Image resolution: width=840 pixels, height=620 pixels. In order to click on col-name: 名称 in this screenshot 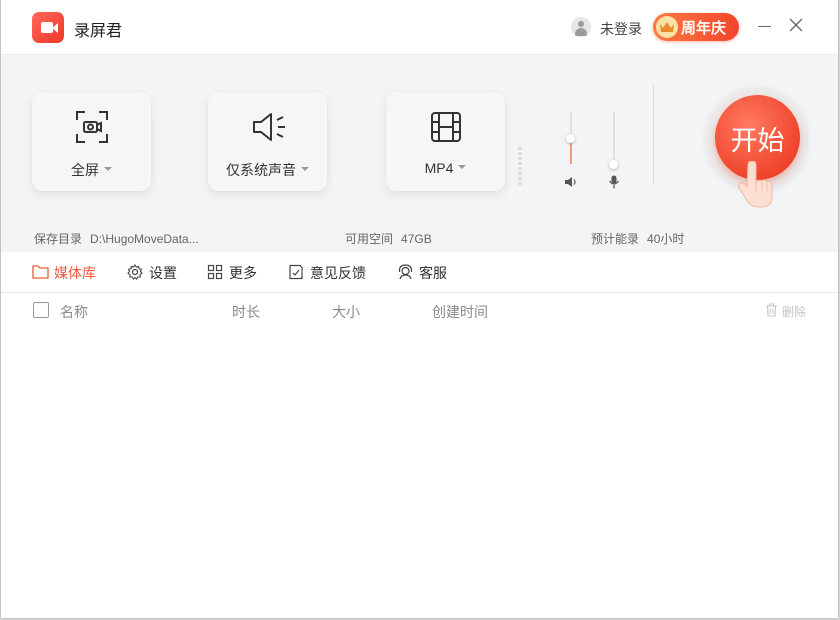, I will do `click(74, 312)`.